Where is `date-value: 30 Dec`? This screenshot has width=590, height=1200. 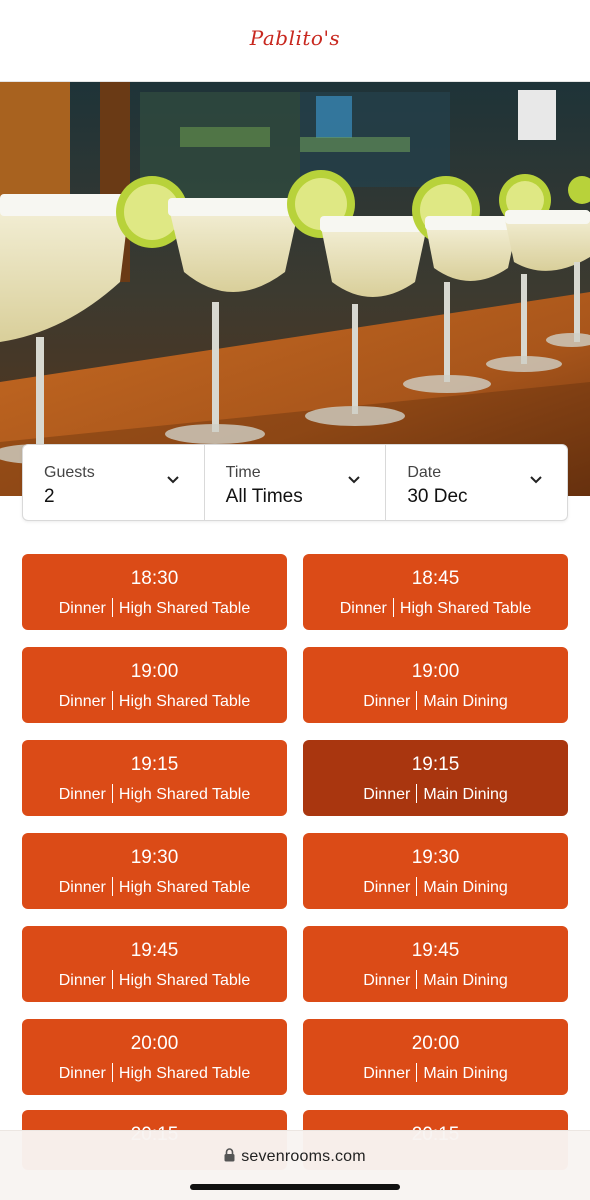
date-value: 30 Dec is located at coordinates (437, 496).